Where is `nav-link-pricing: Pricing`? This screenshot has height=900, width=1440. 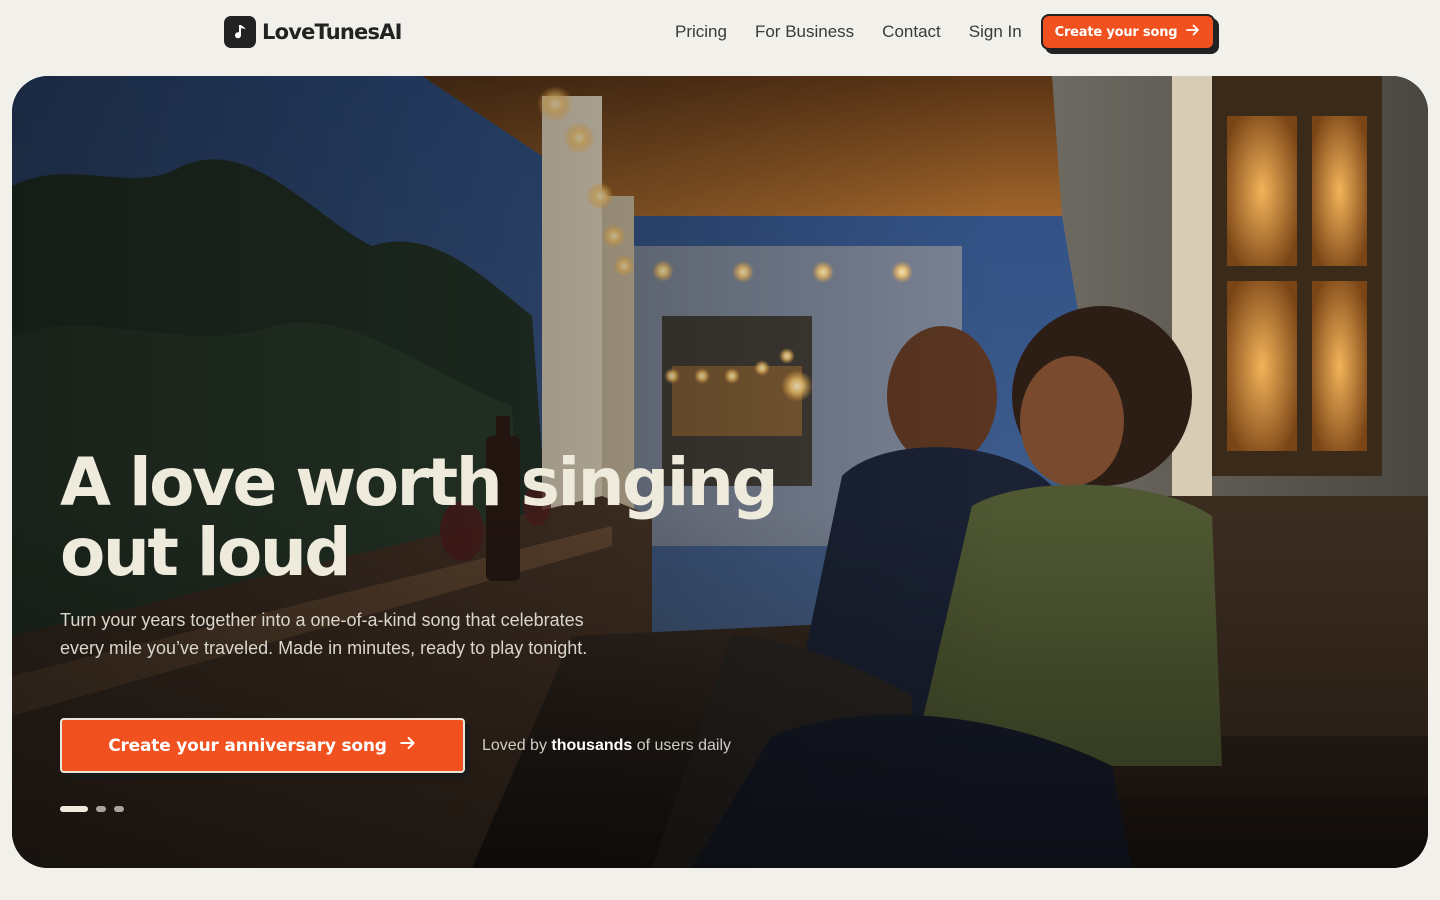 nav-link-pricing: Pricing is located at coordinates (701, 32).